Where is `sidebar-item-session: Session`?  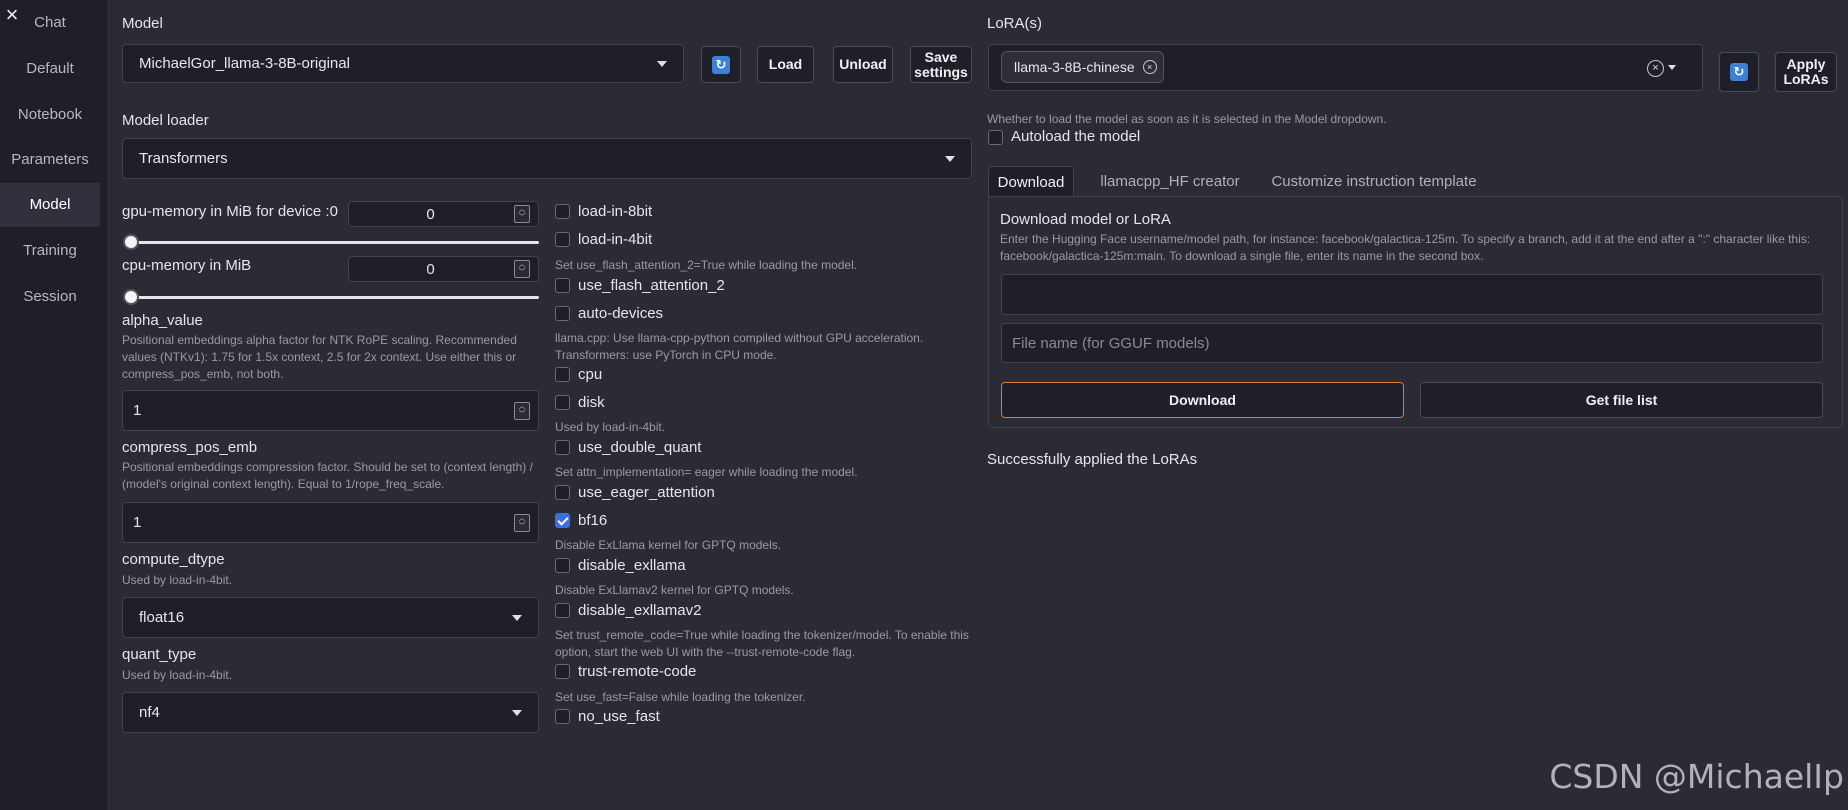
sidebar-item-session: Session is located at coordinates (50, 297).